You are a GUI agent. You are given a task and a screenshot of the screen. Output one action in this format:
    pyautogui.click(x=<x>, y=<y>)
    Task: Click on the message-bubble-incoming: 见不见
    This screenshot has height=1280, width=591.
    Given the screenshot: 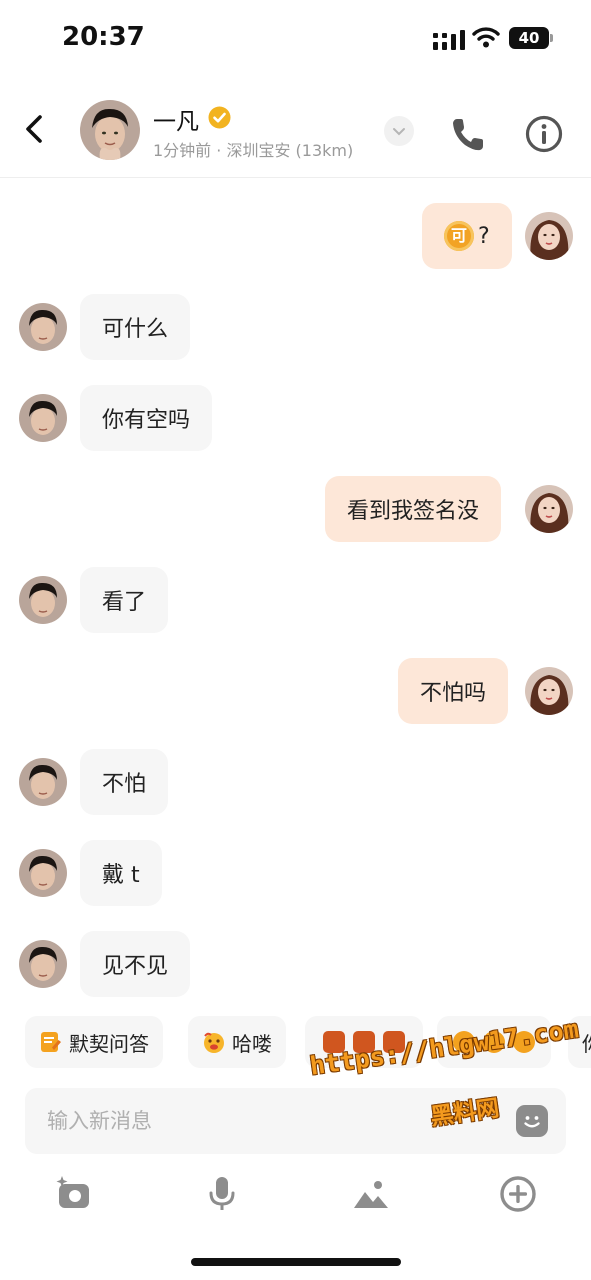 What is the action you would take?
    pyautogui.click(x=135, y=964)
    